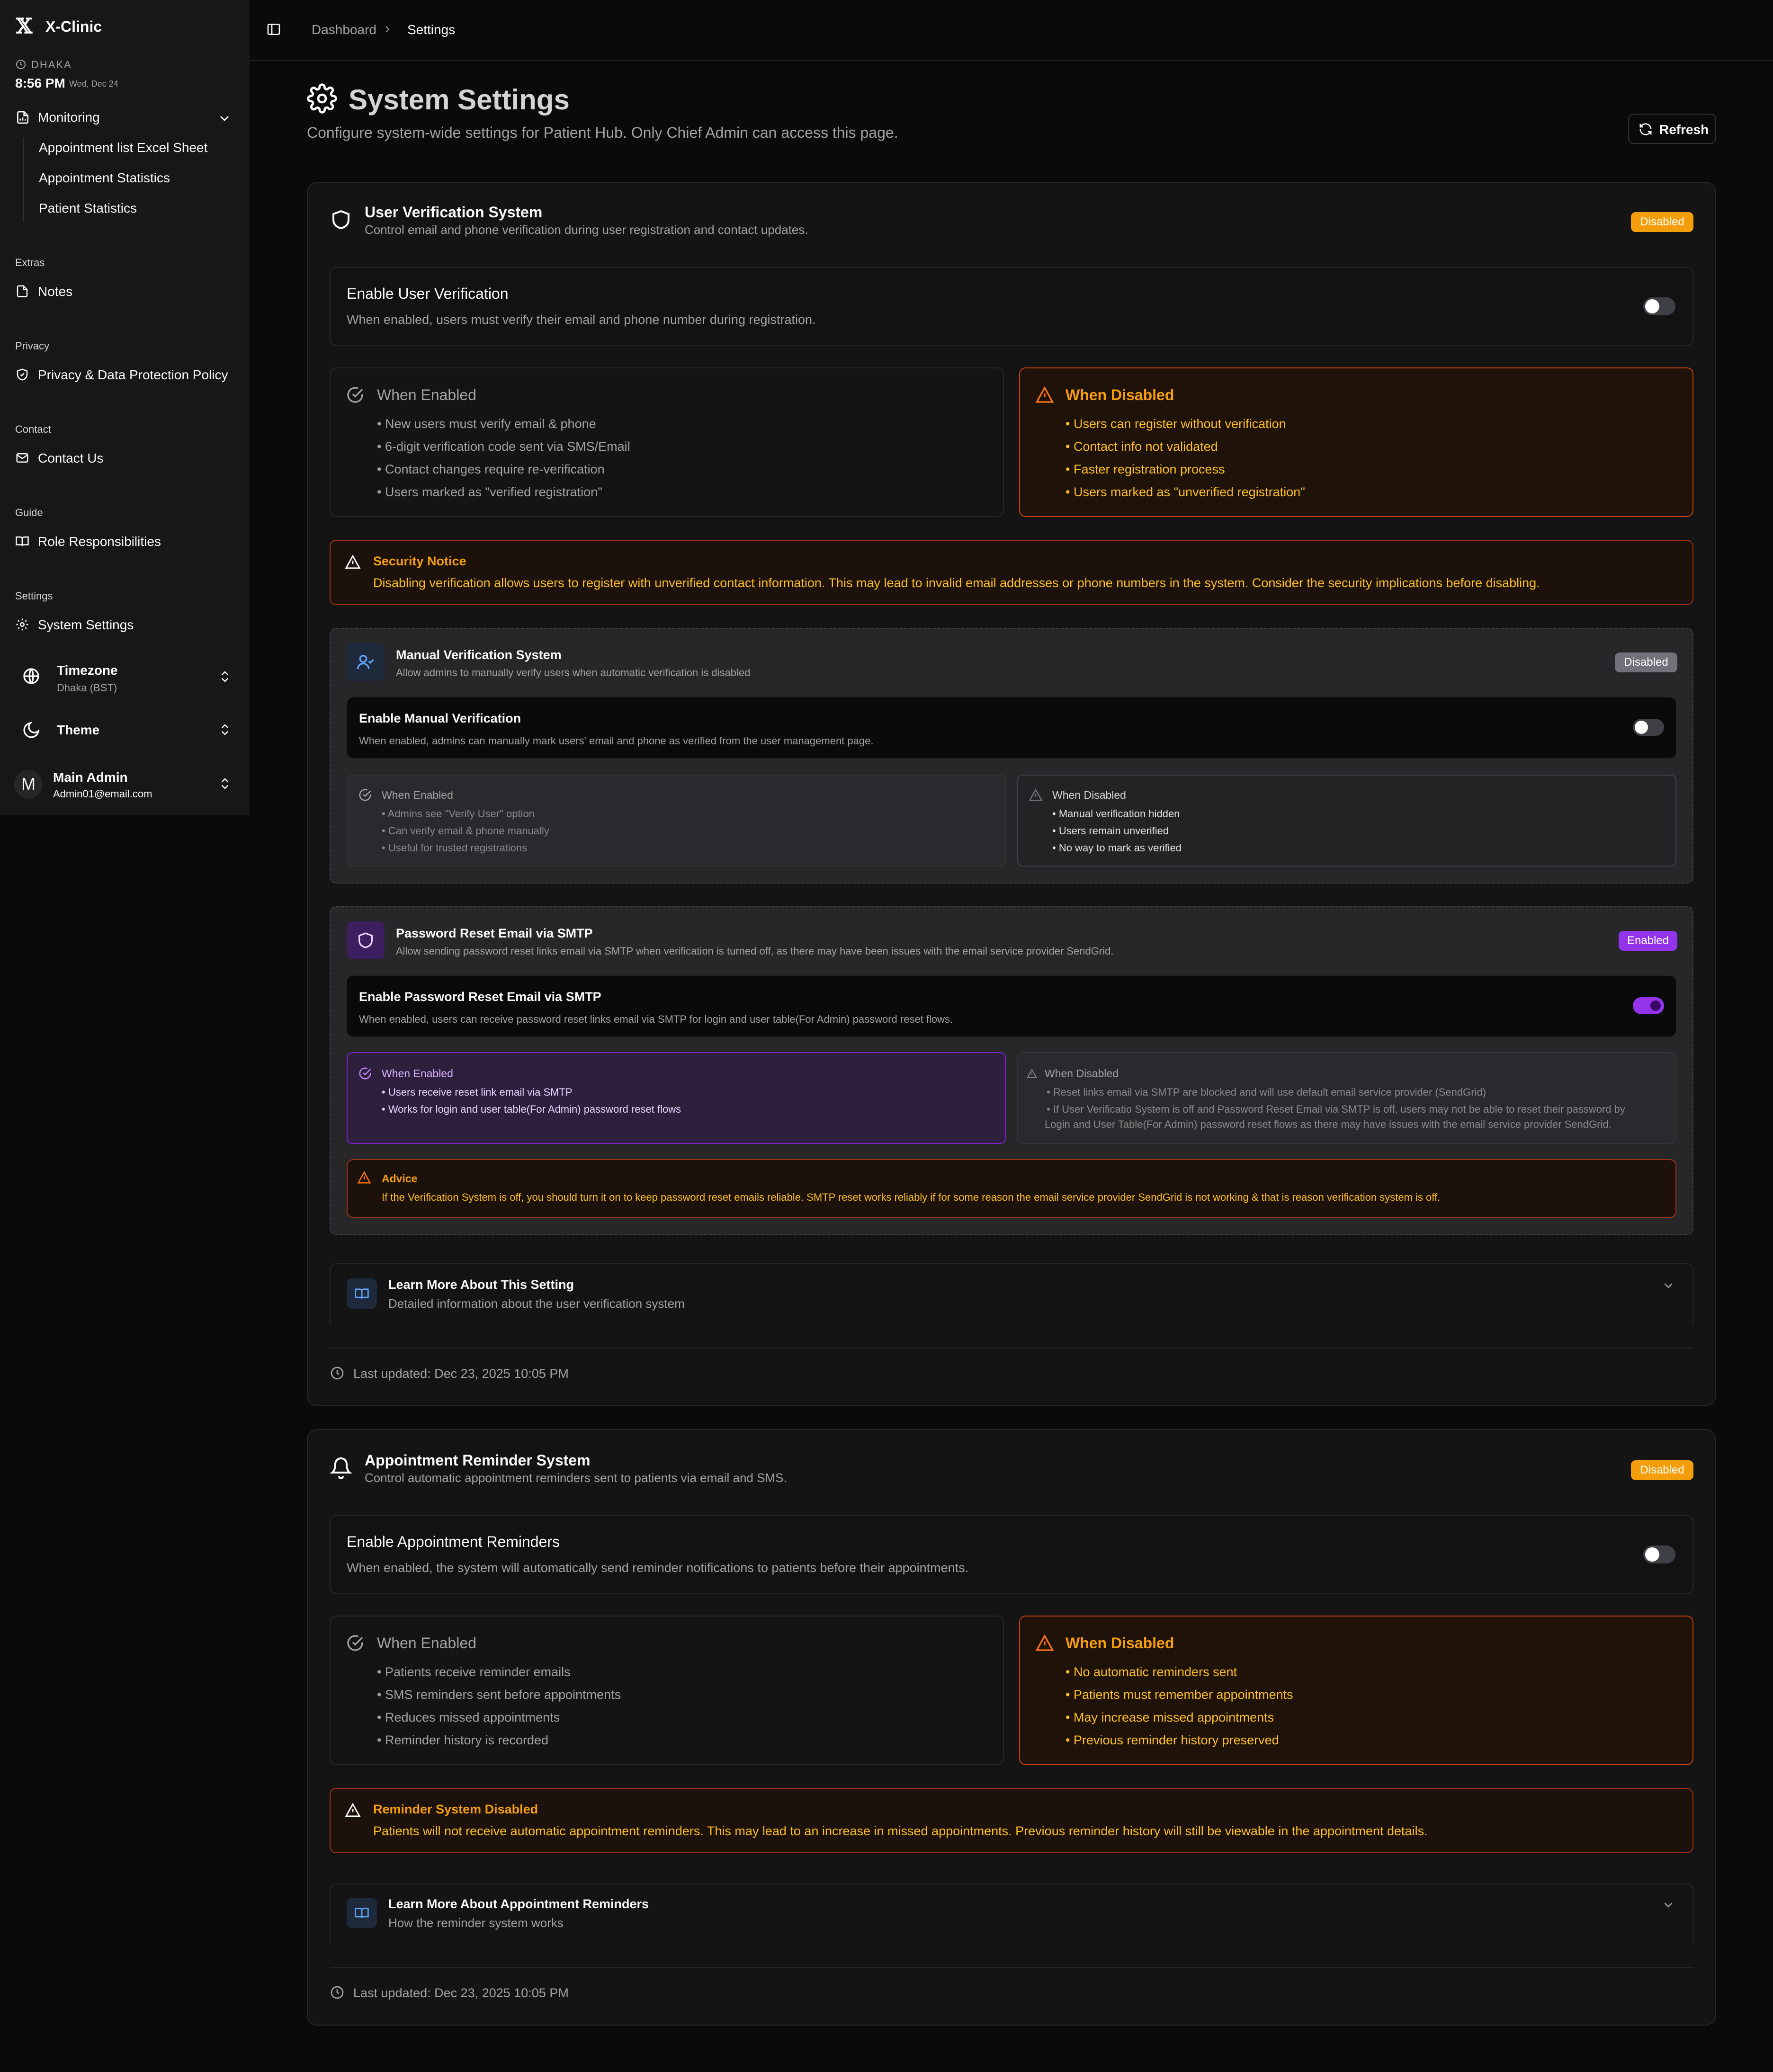 This screenshot has width=1773, height=2072. I want to click on refresh-icon, so click(1645, 129).